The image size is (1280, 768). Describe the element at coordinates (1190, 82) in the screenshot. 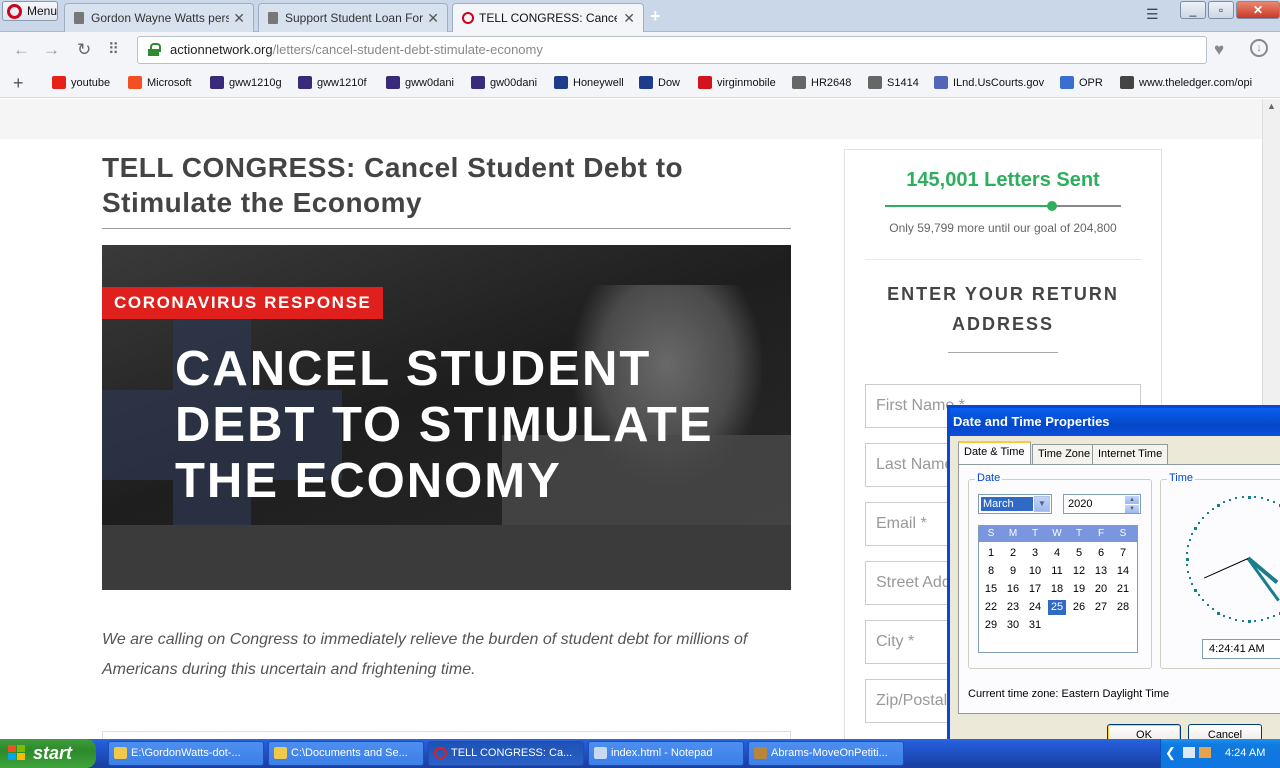

I see `bookmark-item: www.theledger.com/opi` at that location.